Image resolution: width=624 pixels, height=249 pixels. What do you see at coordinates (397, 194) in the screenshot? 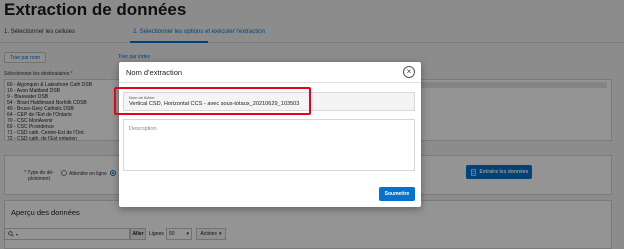
I see `submit-button: Soumettre` at bounding box center [397, 194].